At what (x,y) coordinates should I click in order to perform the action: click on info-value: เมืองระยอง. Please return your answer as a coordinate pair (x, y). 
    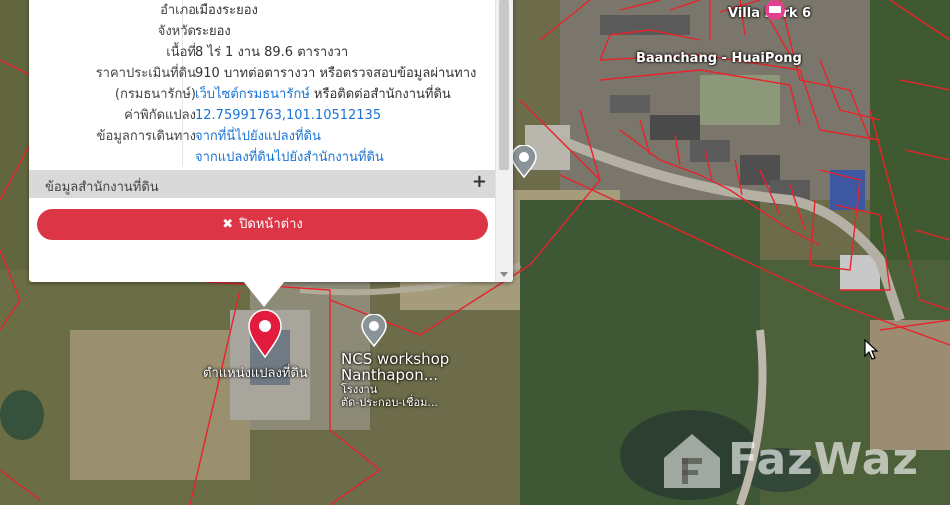
    Looking at the image, I should click on (226, 10).